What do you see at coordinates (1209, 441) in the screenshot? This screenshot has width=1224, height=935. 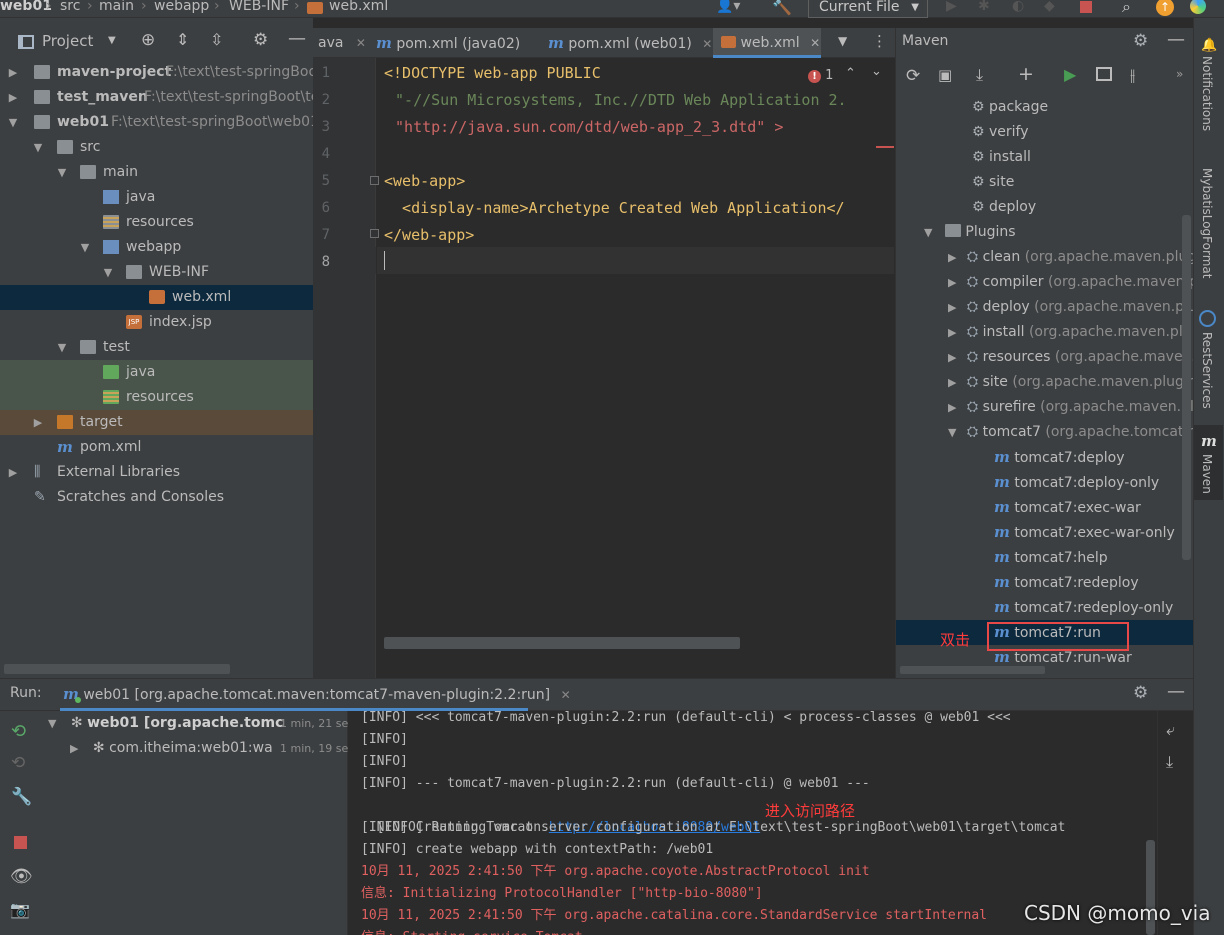 I see `maven-side-icon: m` at bounding box center [1209, 441].